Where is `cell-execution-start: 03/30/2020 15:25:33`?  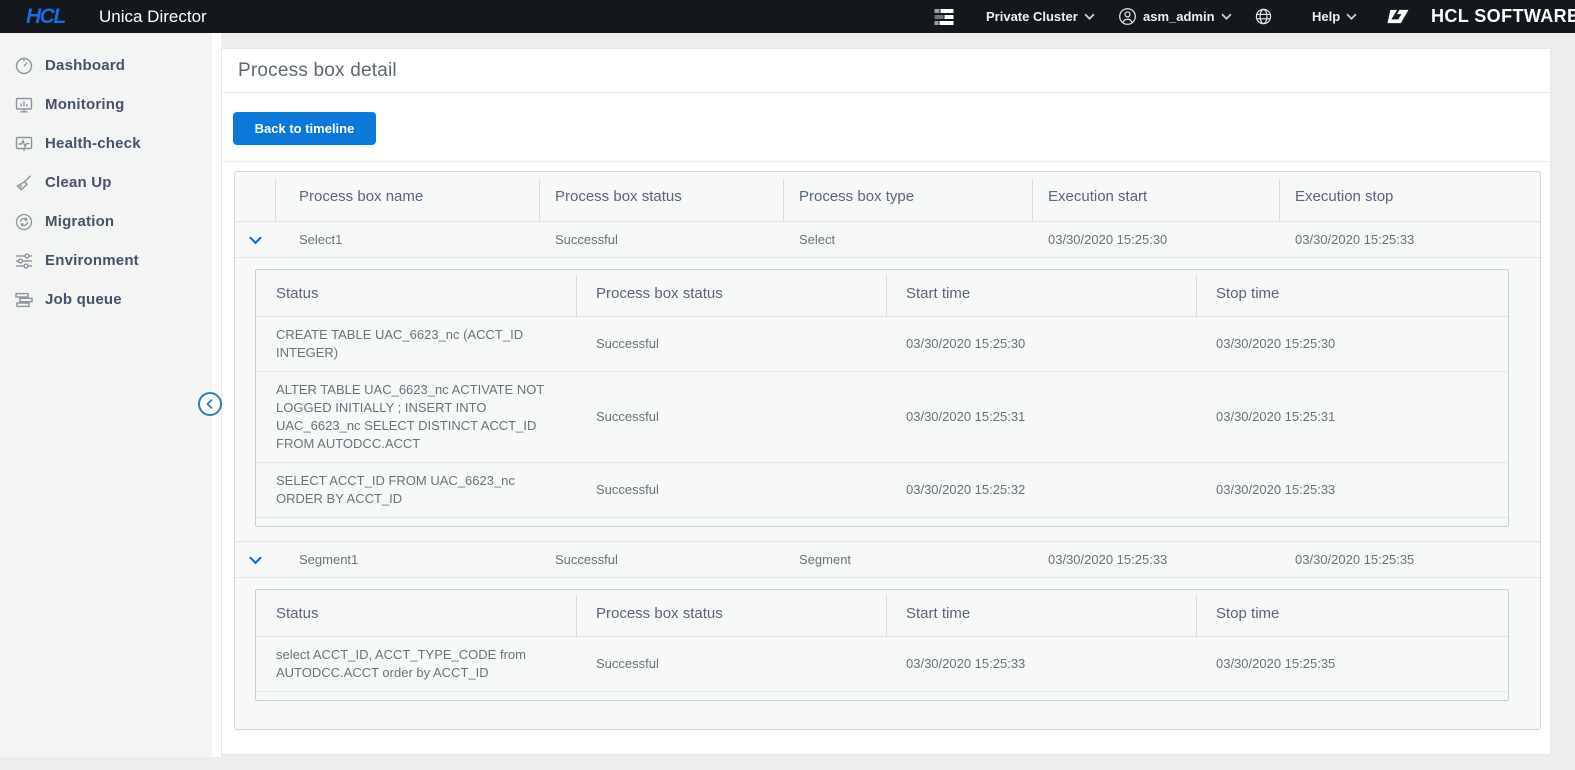
cell-execution-start: 03/30/2020 15:25:33 is located at coordinates (1108, 559).